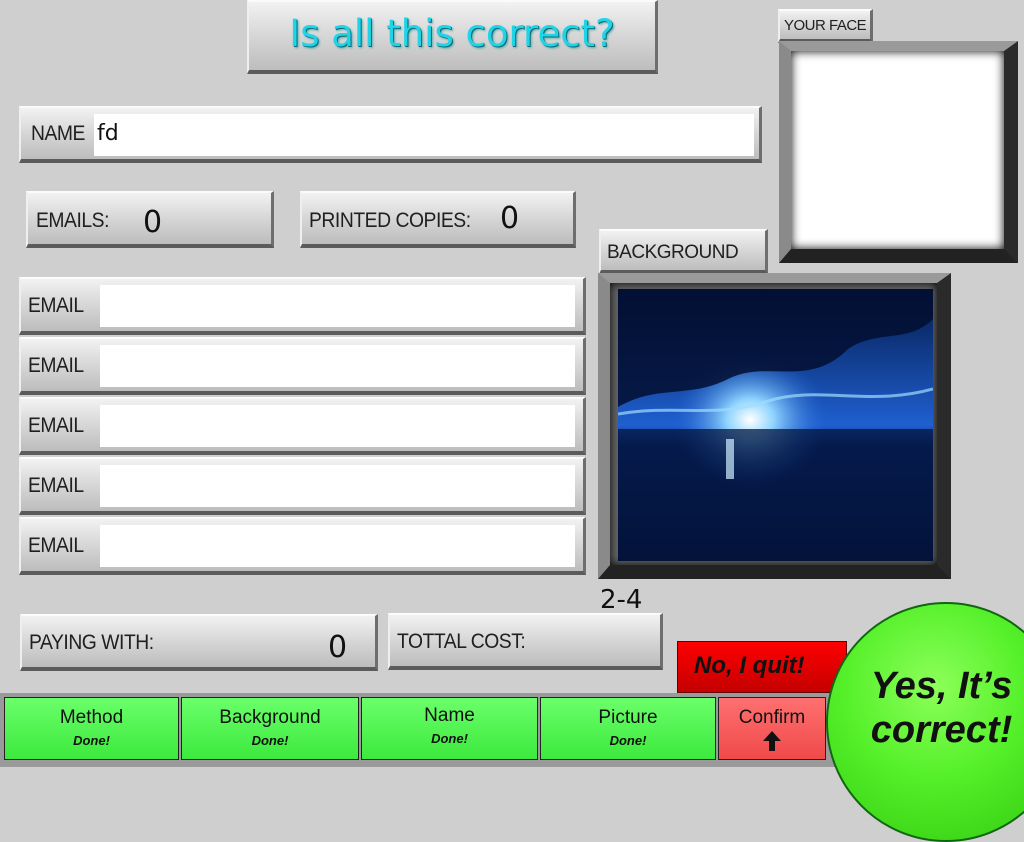 The height and width of the screenshot is (842, 1024). Describe the element at coordinates (58, 133) in the screenshot. I see `name-label: NAME` at that location.